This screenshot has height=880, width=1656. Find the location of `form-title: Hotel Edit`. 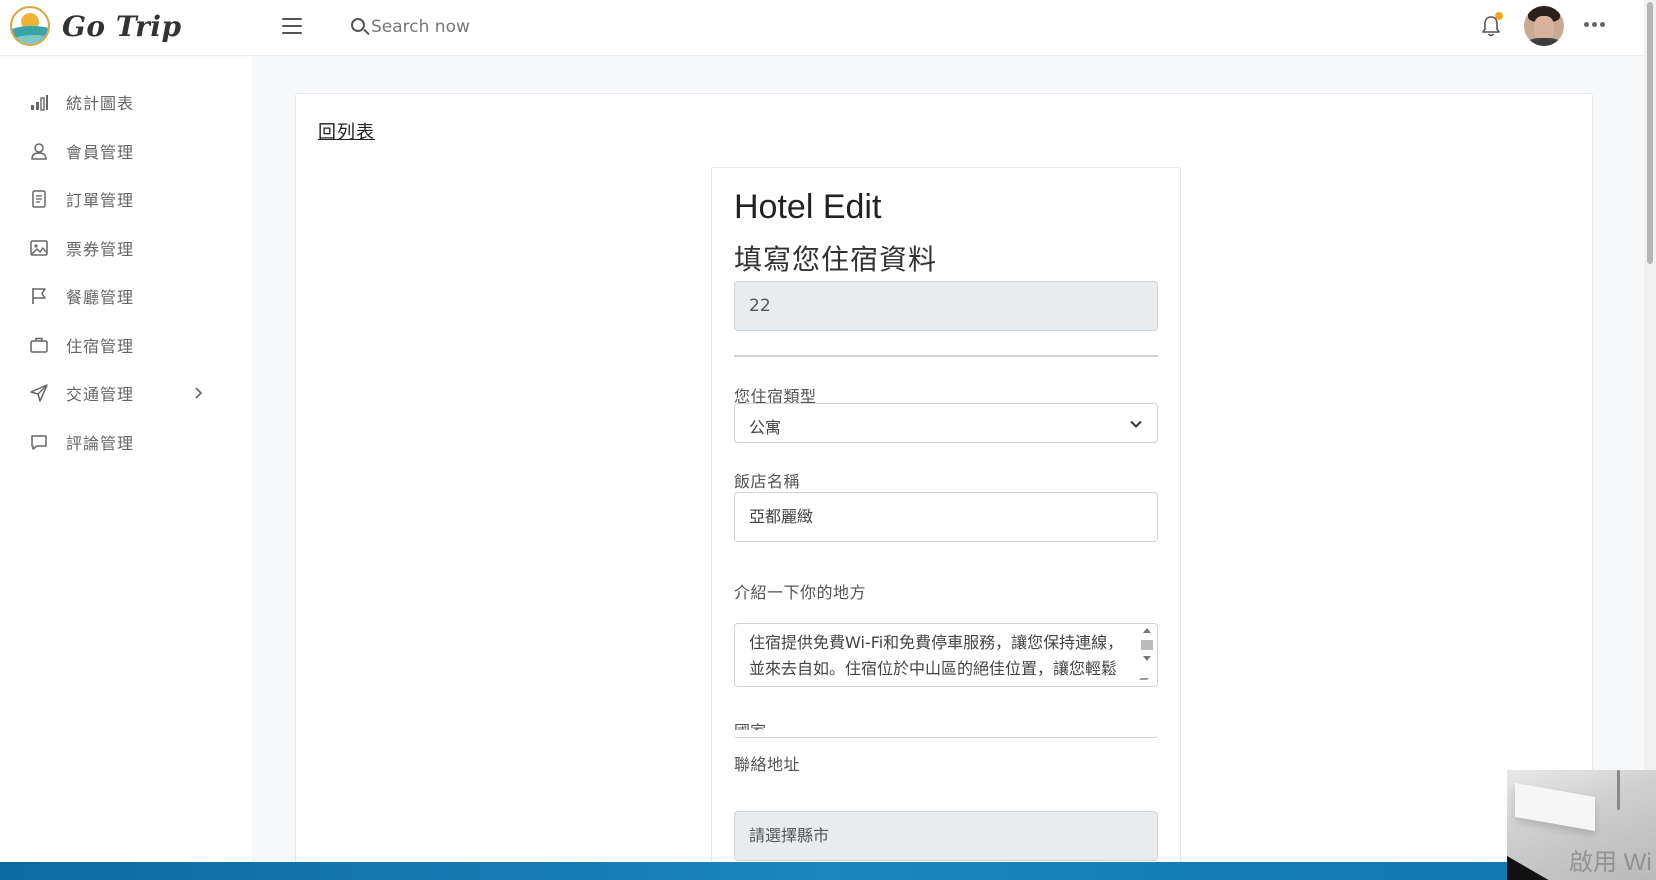

form-title: Hotel Edit is located at coordinates (808, 207).